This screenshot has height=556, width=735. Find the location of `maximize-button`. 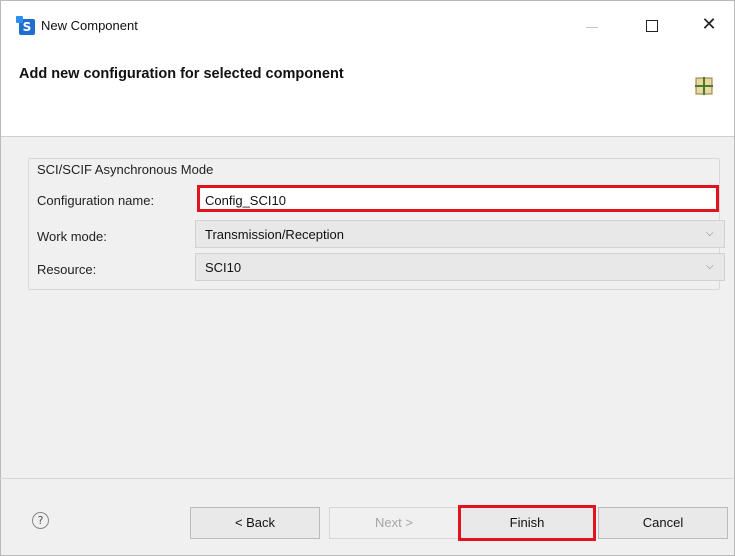

maximize-button is located at coordinates (653, 26).